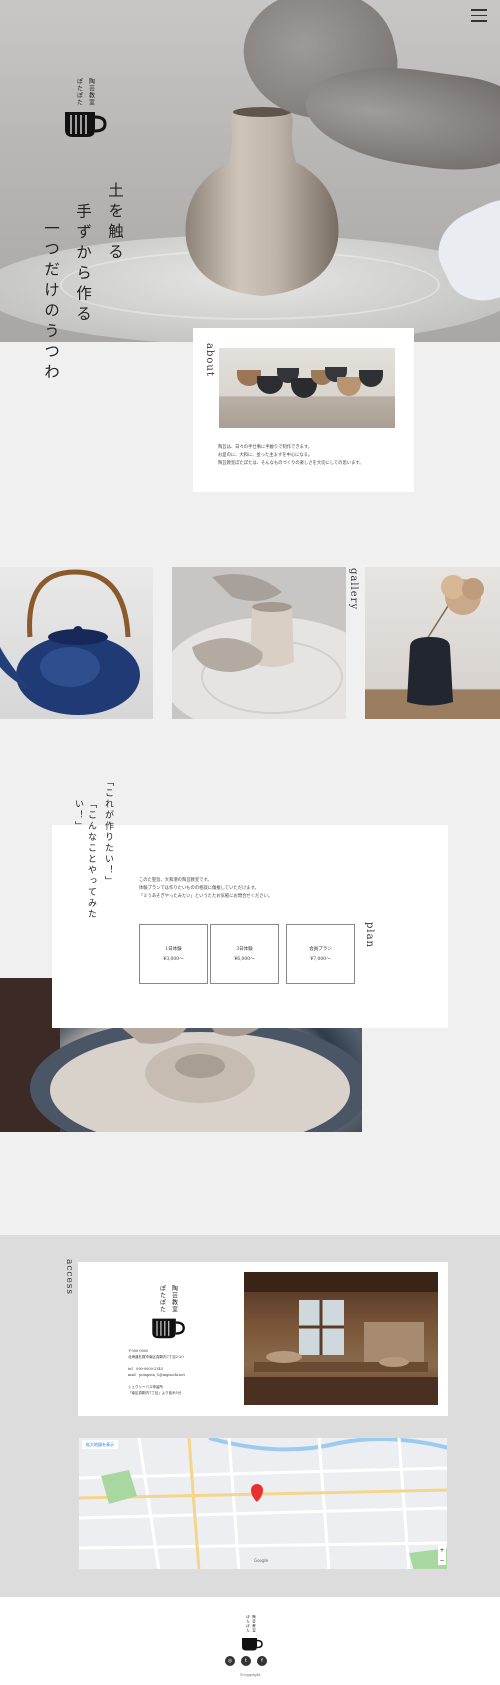 The height and width of the screenshot is (1685, 500). Describe the element at coordinates (51, 302) in the screenshot. I see `tagline-line: 一つだけのうつわ` at that location.